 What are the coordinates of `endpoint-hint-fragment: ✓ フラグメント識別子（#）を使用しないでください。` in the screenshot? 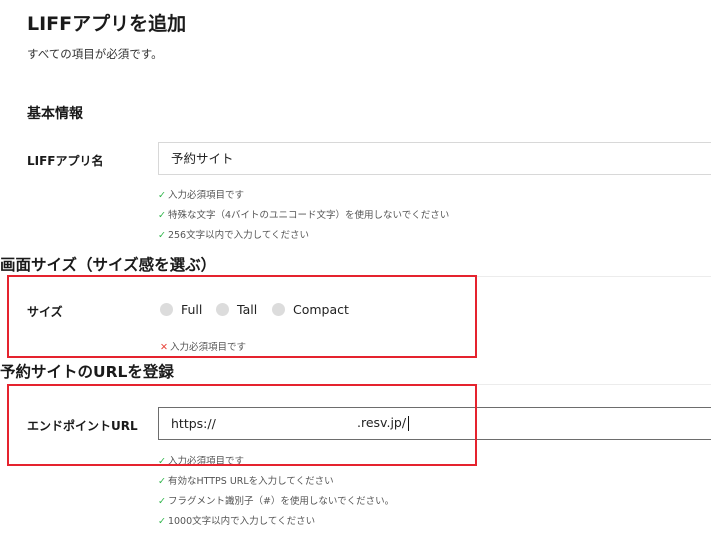 It's located at (276, 501).